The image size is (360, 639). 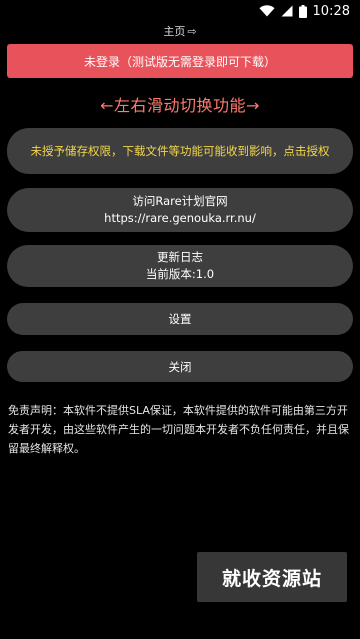 I want to click on close-label: 关闭, so click(x=180, y=366).